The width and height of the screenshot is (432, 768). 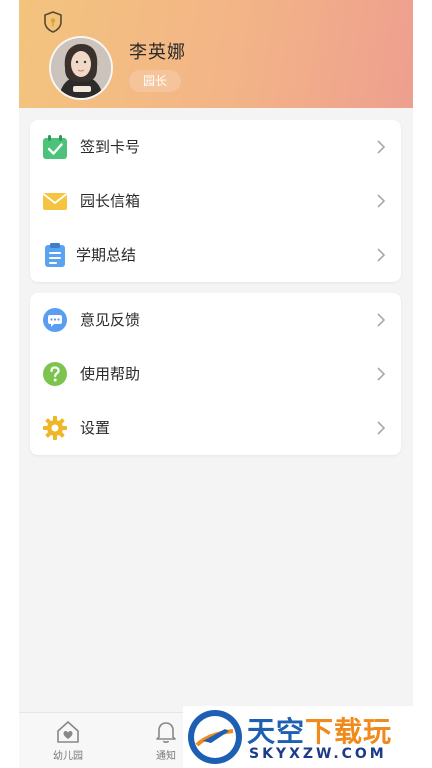 What do you see at coordinates (55, 255) in the screenshot?
I see `clipboard-icon` at bounding box center [55, 255].